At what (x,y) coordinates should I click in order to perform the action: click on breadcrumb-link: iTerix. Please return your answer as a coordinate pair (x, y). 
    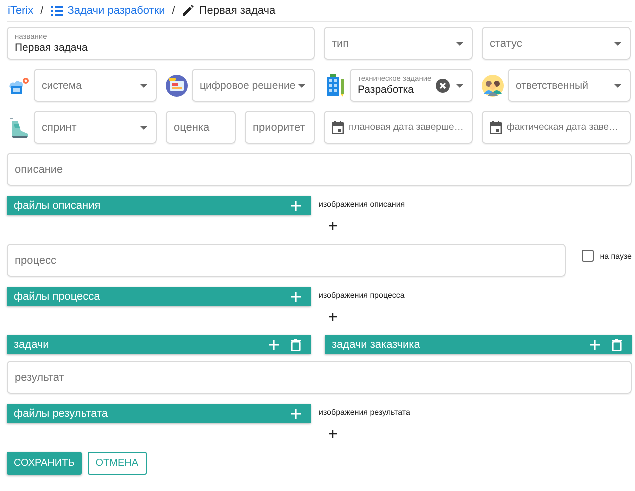
    Looking at the image, I should click on (21, 11).